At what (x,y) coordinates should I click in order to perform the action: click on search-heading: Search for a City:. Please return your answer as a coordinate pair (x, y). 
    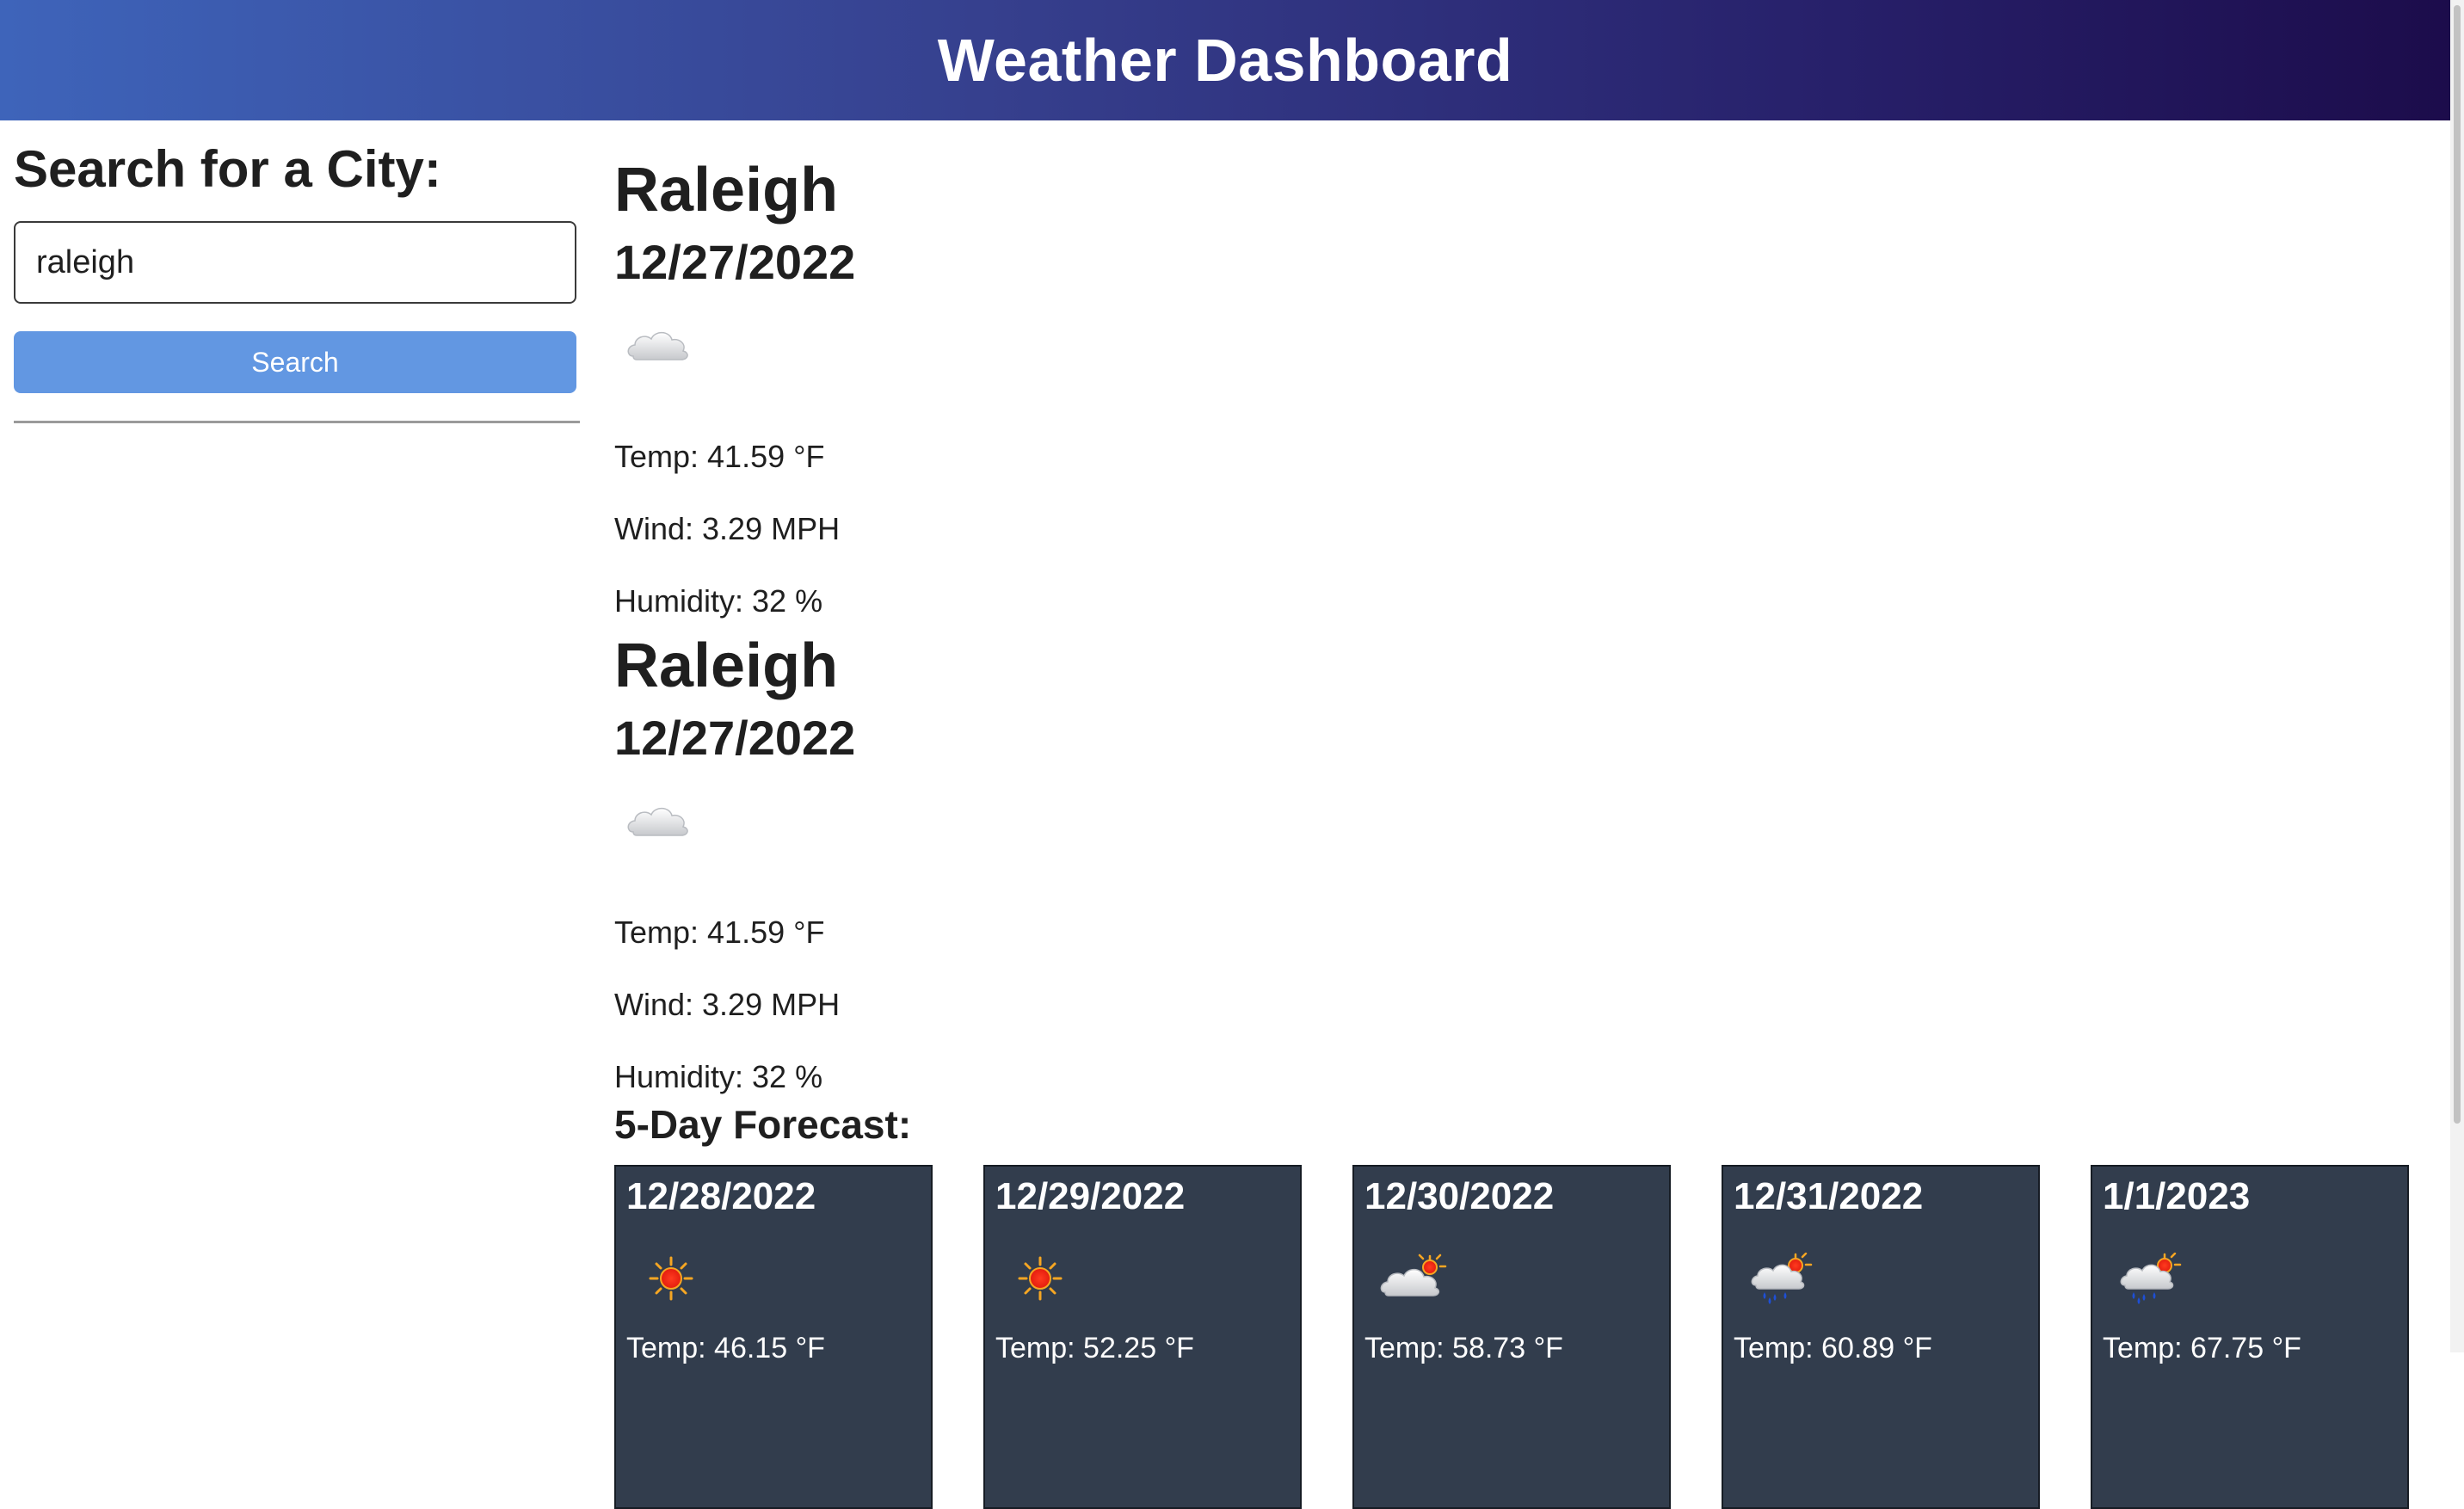
    Looking at the image, I should click on (227, 169).